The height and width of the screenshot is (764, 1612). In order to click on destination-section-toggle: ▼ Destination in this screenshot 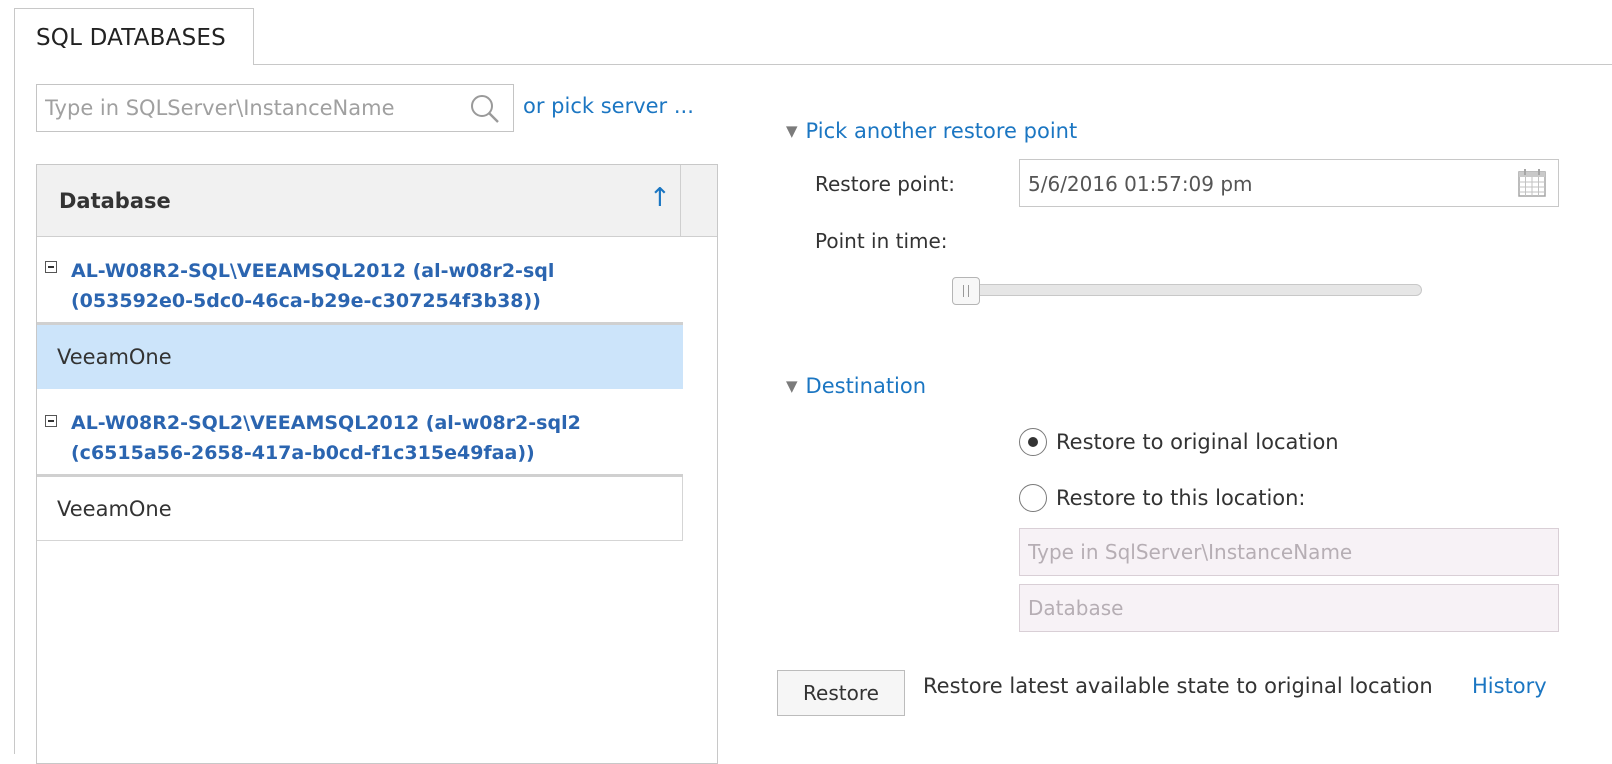, I will do `click(856, 386)`.